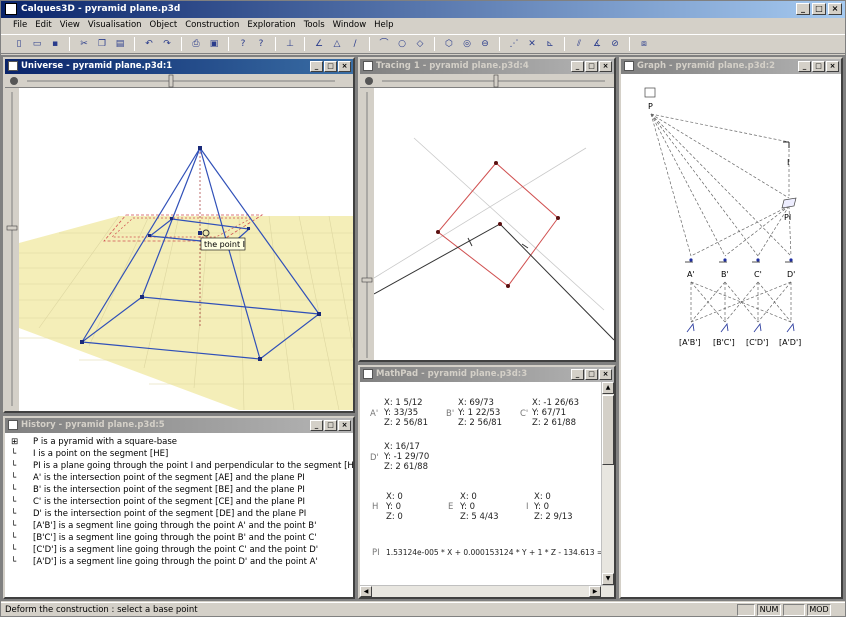  Describe the element at coordinates (731, 66) in the screenshot. I see `graph-titlebar: Graph - pyramid plane.p3d:2 _ □ ×` at that location.